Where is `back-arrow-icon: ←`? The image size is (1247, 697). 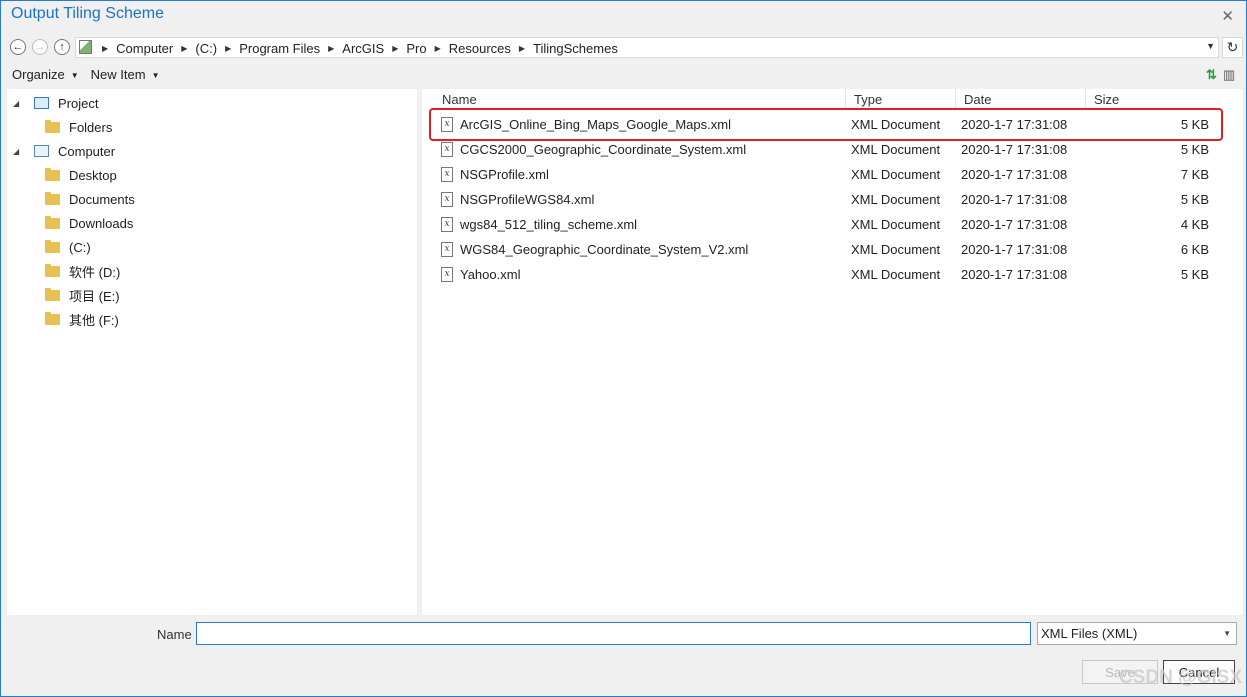
back-arrow-icon: ← is located at coordinates (18, 47).